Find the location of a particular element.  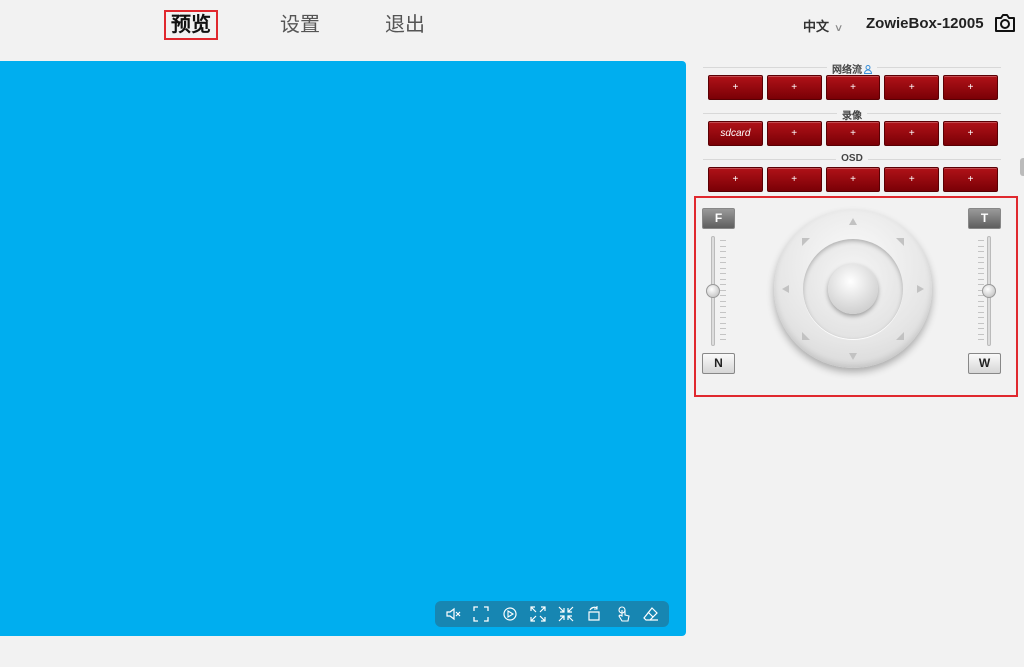

arrow-left-icon is located at coordinates (786, 289).